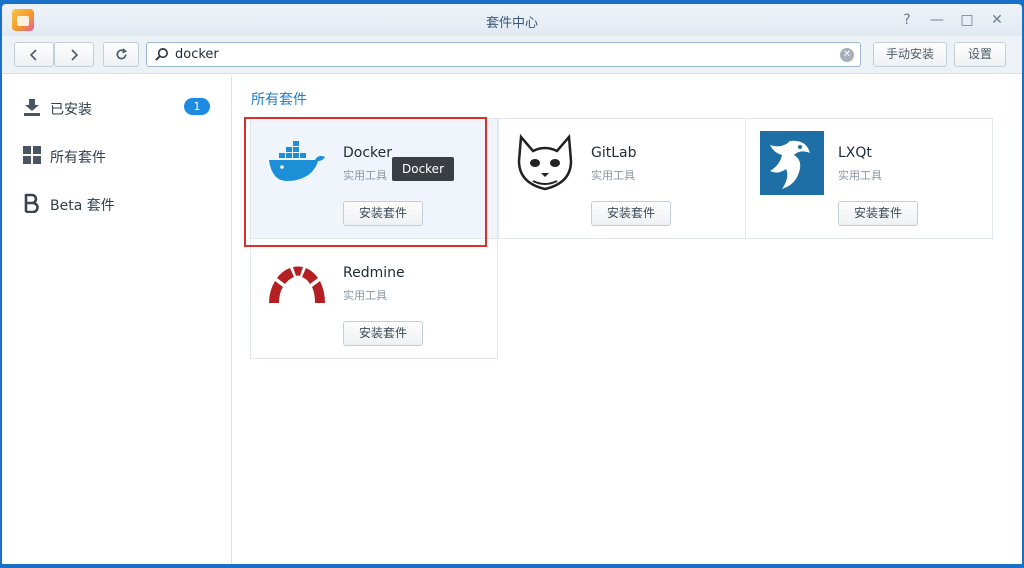 This screenshot has height=568, width=1024. I want to click on settings-button: 设置, so click(980, 54).